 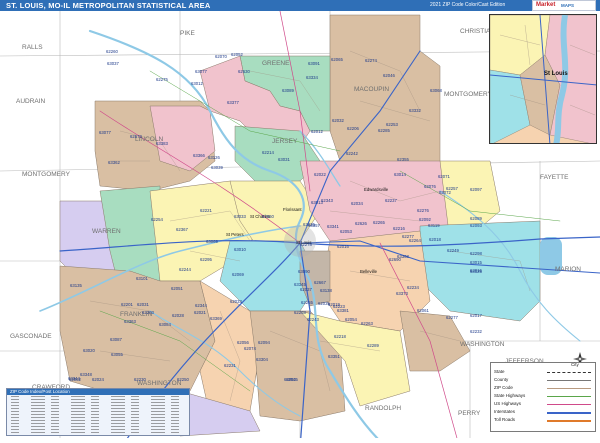 I want to click on zip-label: 63020, so click(x=89, y=350).